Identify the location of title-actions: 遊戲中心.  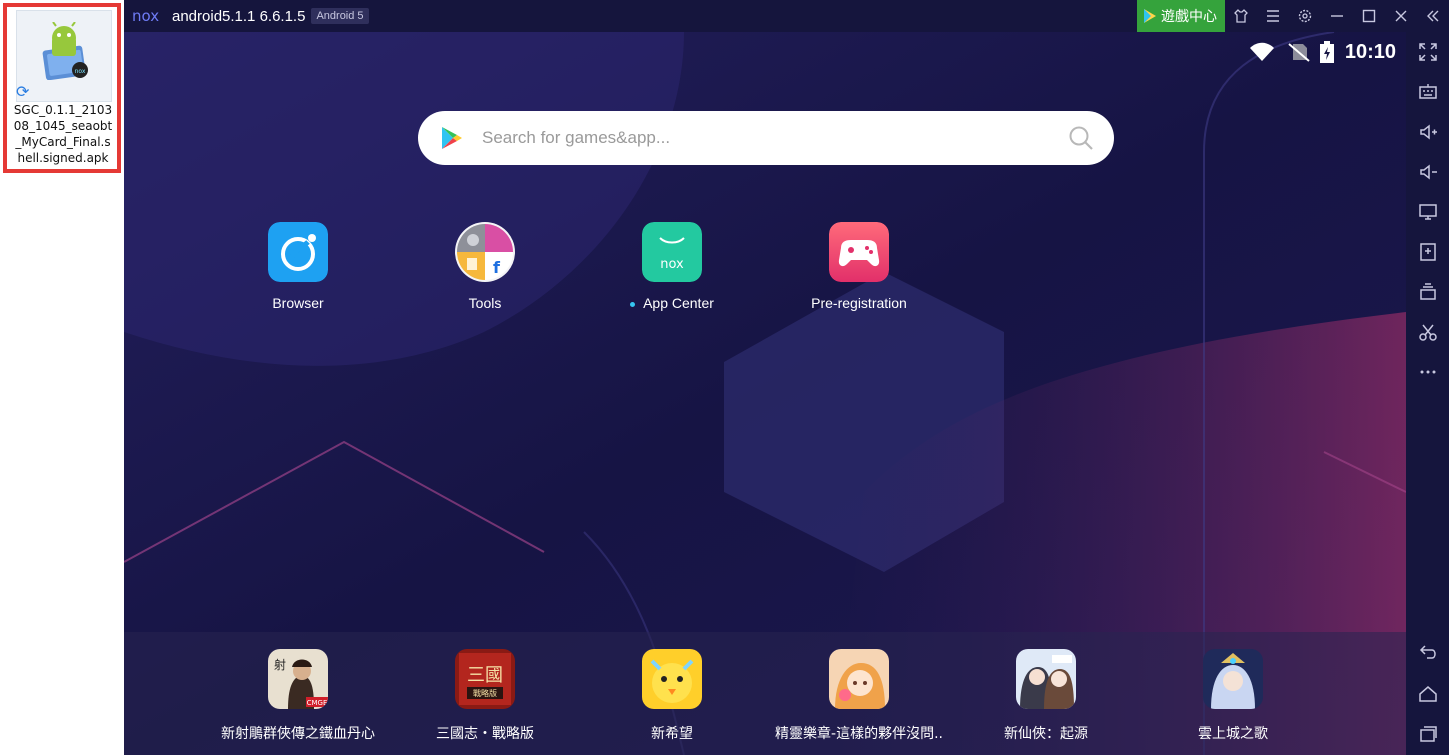
(1293, 16).